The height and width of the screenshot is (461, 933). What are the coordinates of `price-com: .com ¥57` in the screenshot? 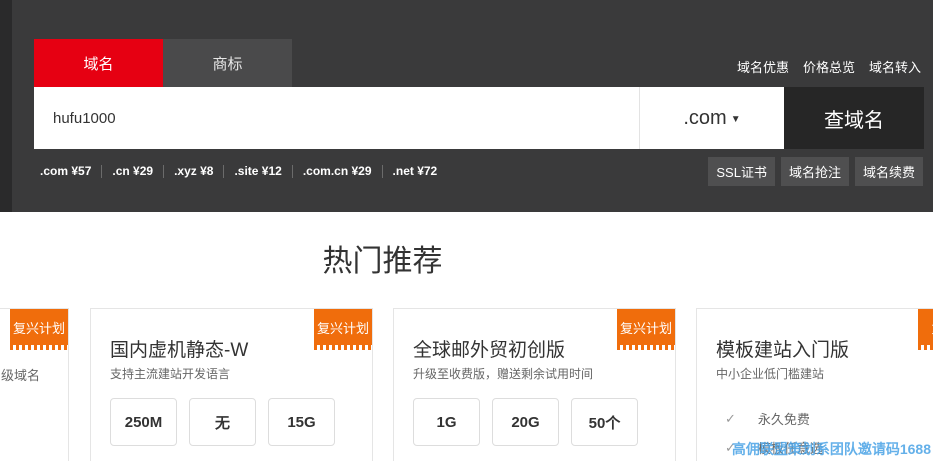 It's located at (65, 171).